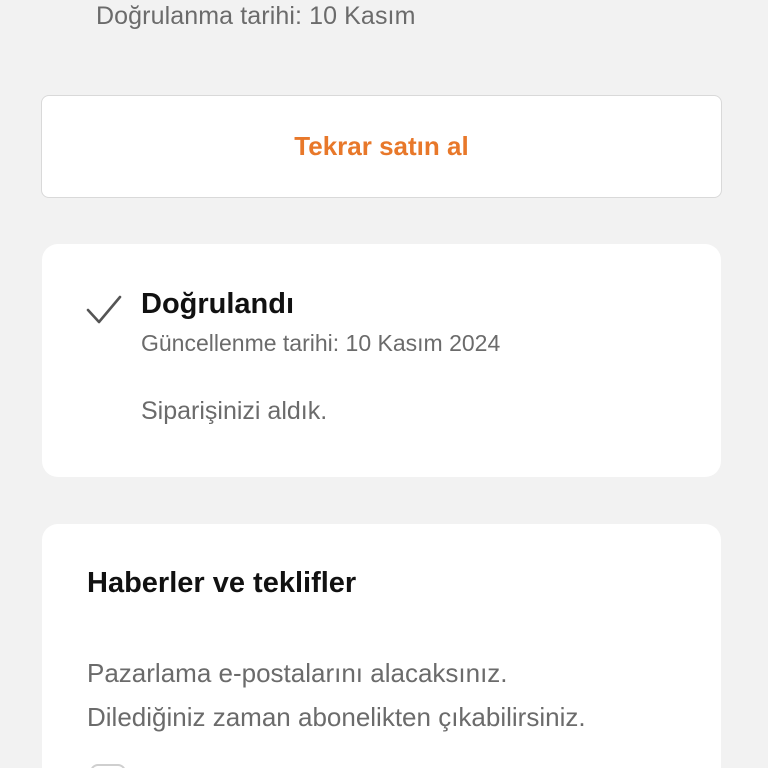  Describe the element at coordinates (256, 16) in the screenshot. I see `verified-date-text: Doğrulanma tarihi: 10 Kasım` at that location.